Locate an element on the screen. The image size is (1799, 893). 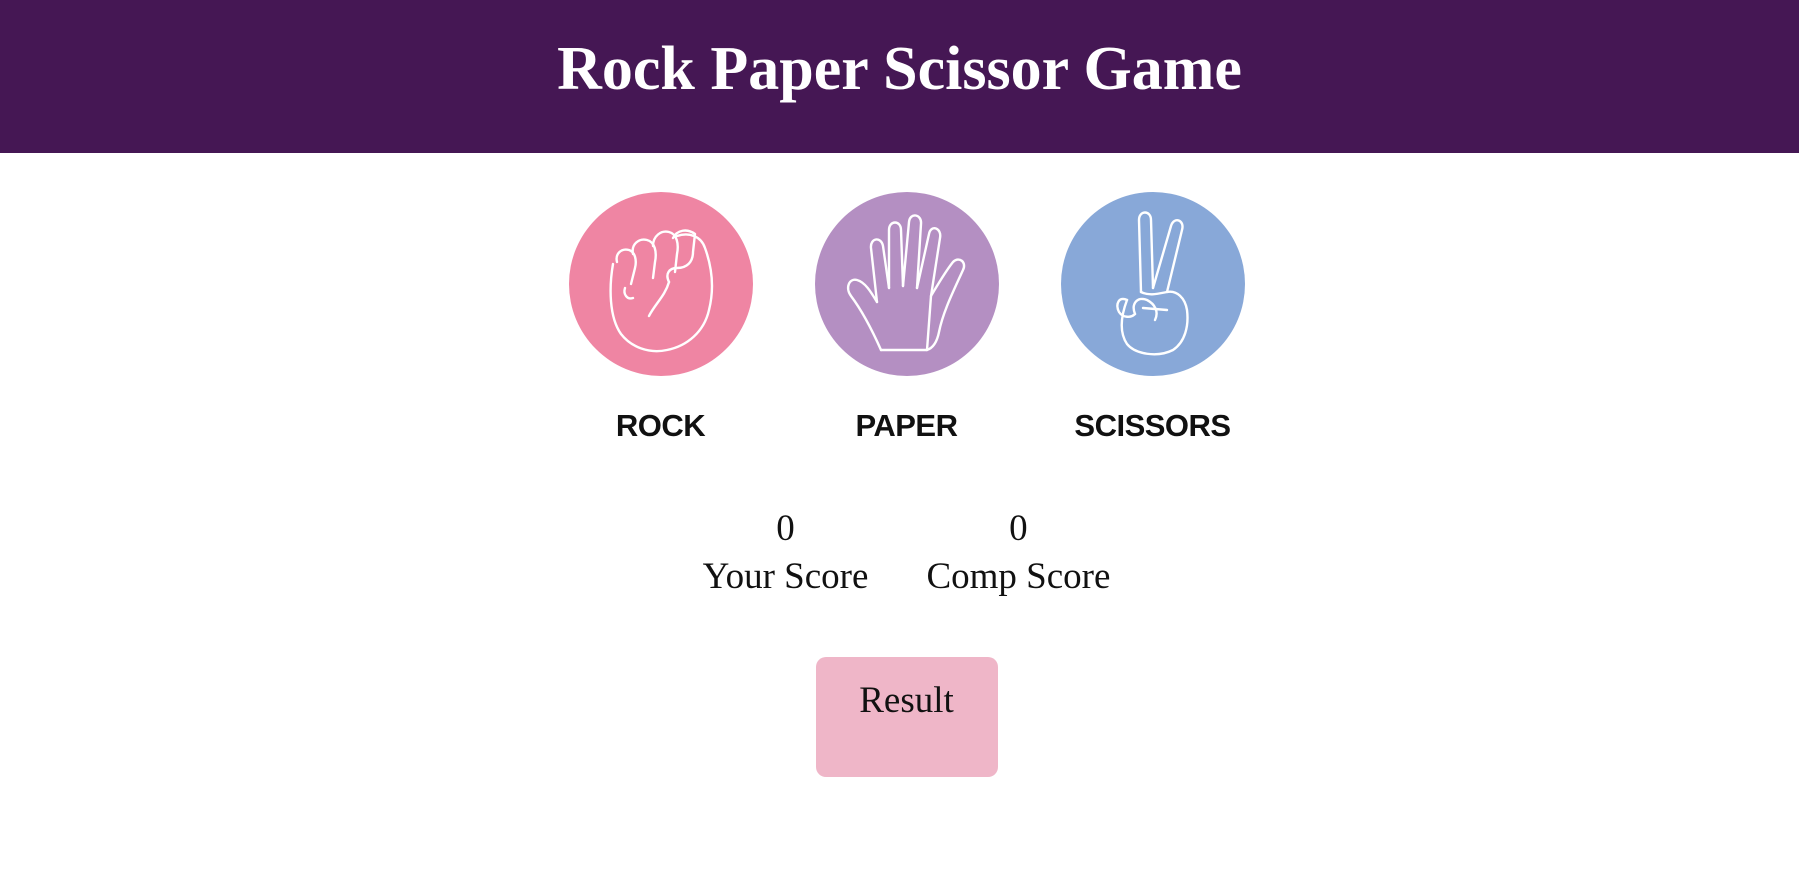
choice-paper: PAPER is located at coordinates (906, 325).